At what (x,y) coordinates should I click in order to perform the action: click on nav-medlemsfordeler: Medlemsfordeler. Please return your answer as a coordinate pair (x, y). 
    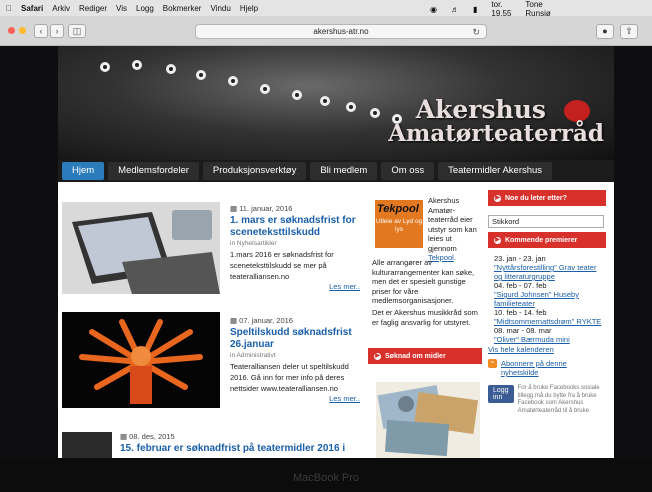
    Looking at the image, I should click on (153, 171).